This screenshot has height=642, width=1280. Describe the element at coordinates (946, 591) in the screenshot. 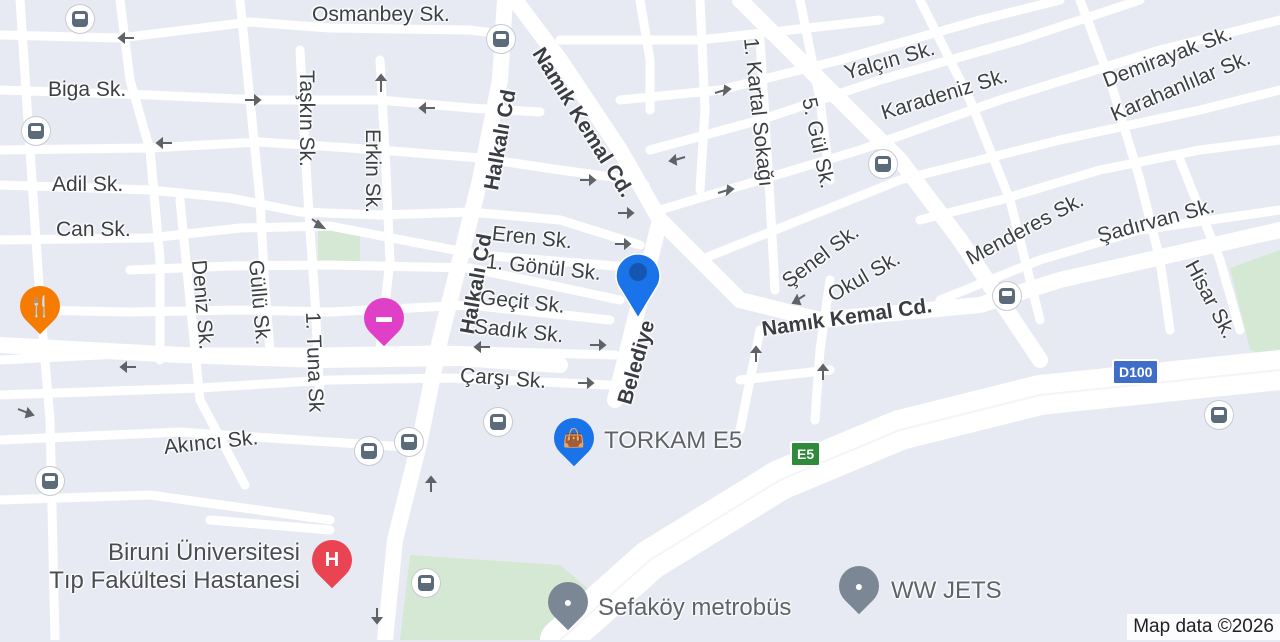

I see `wwjets-label: WW JETS` at that location.